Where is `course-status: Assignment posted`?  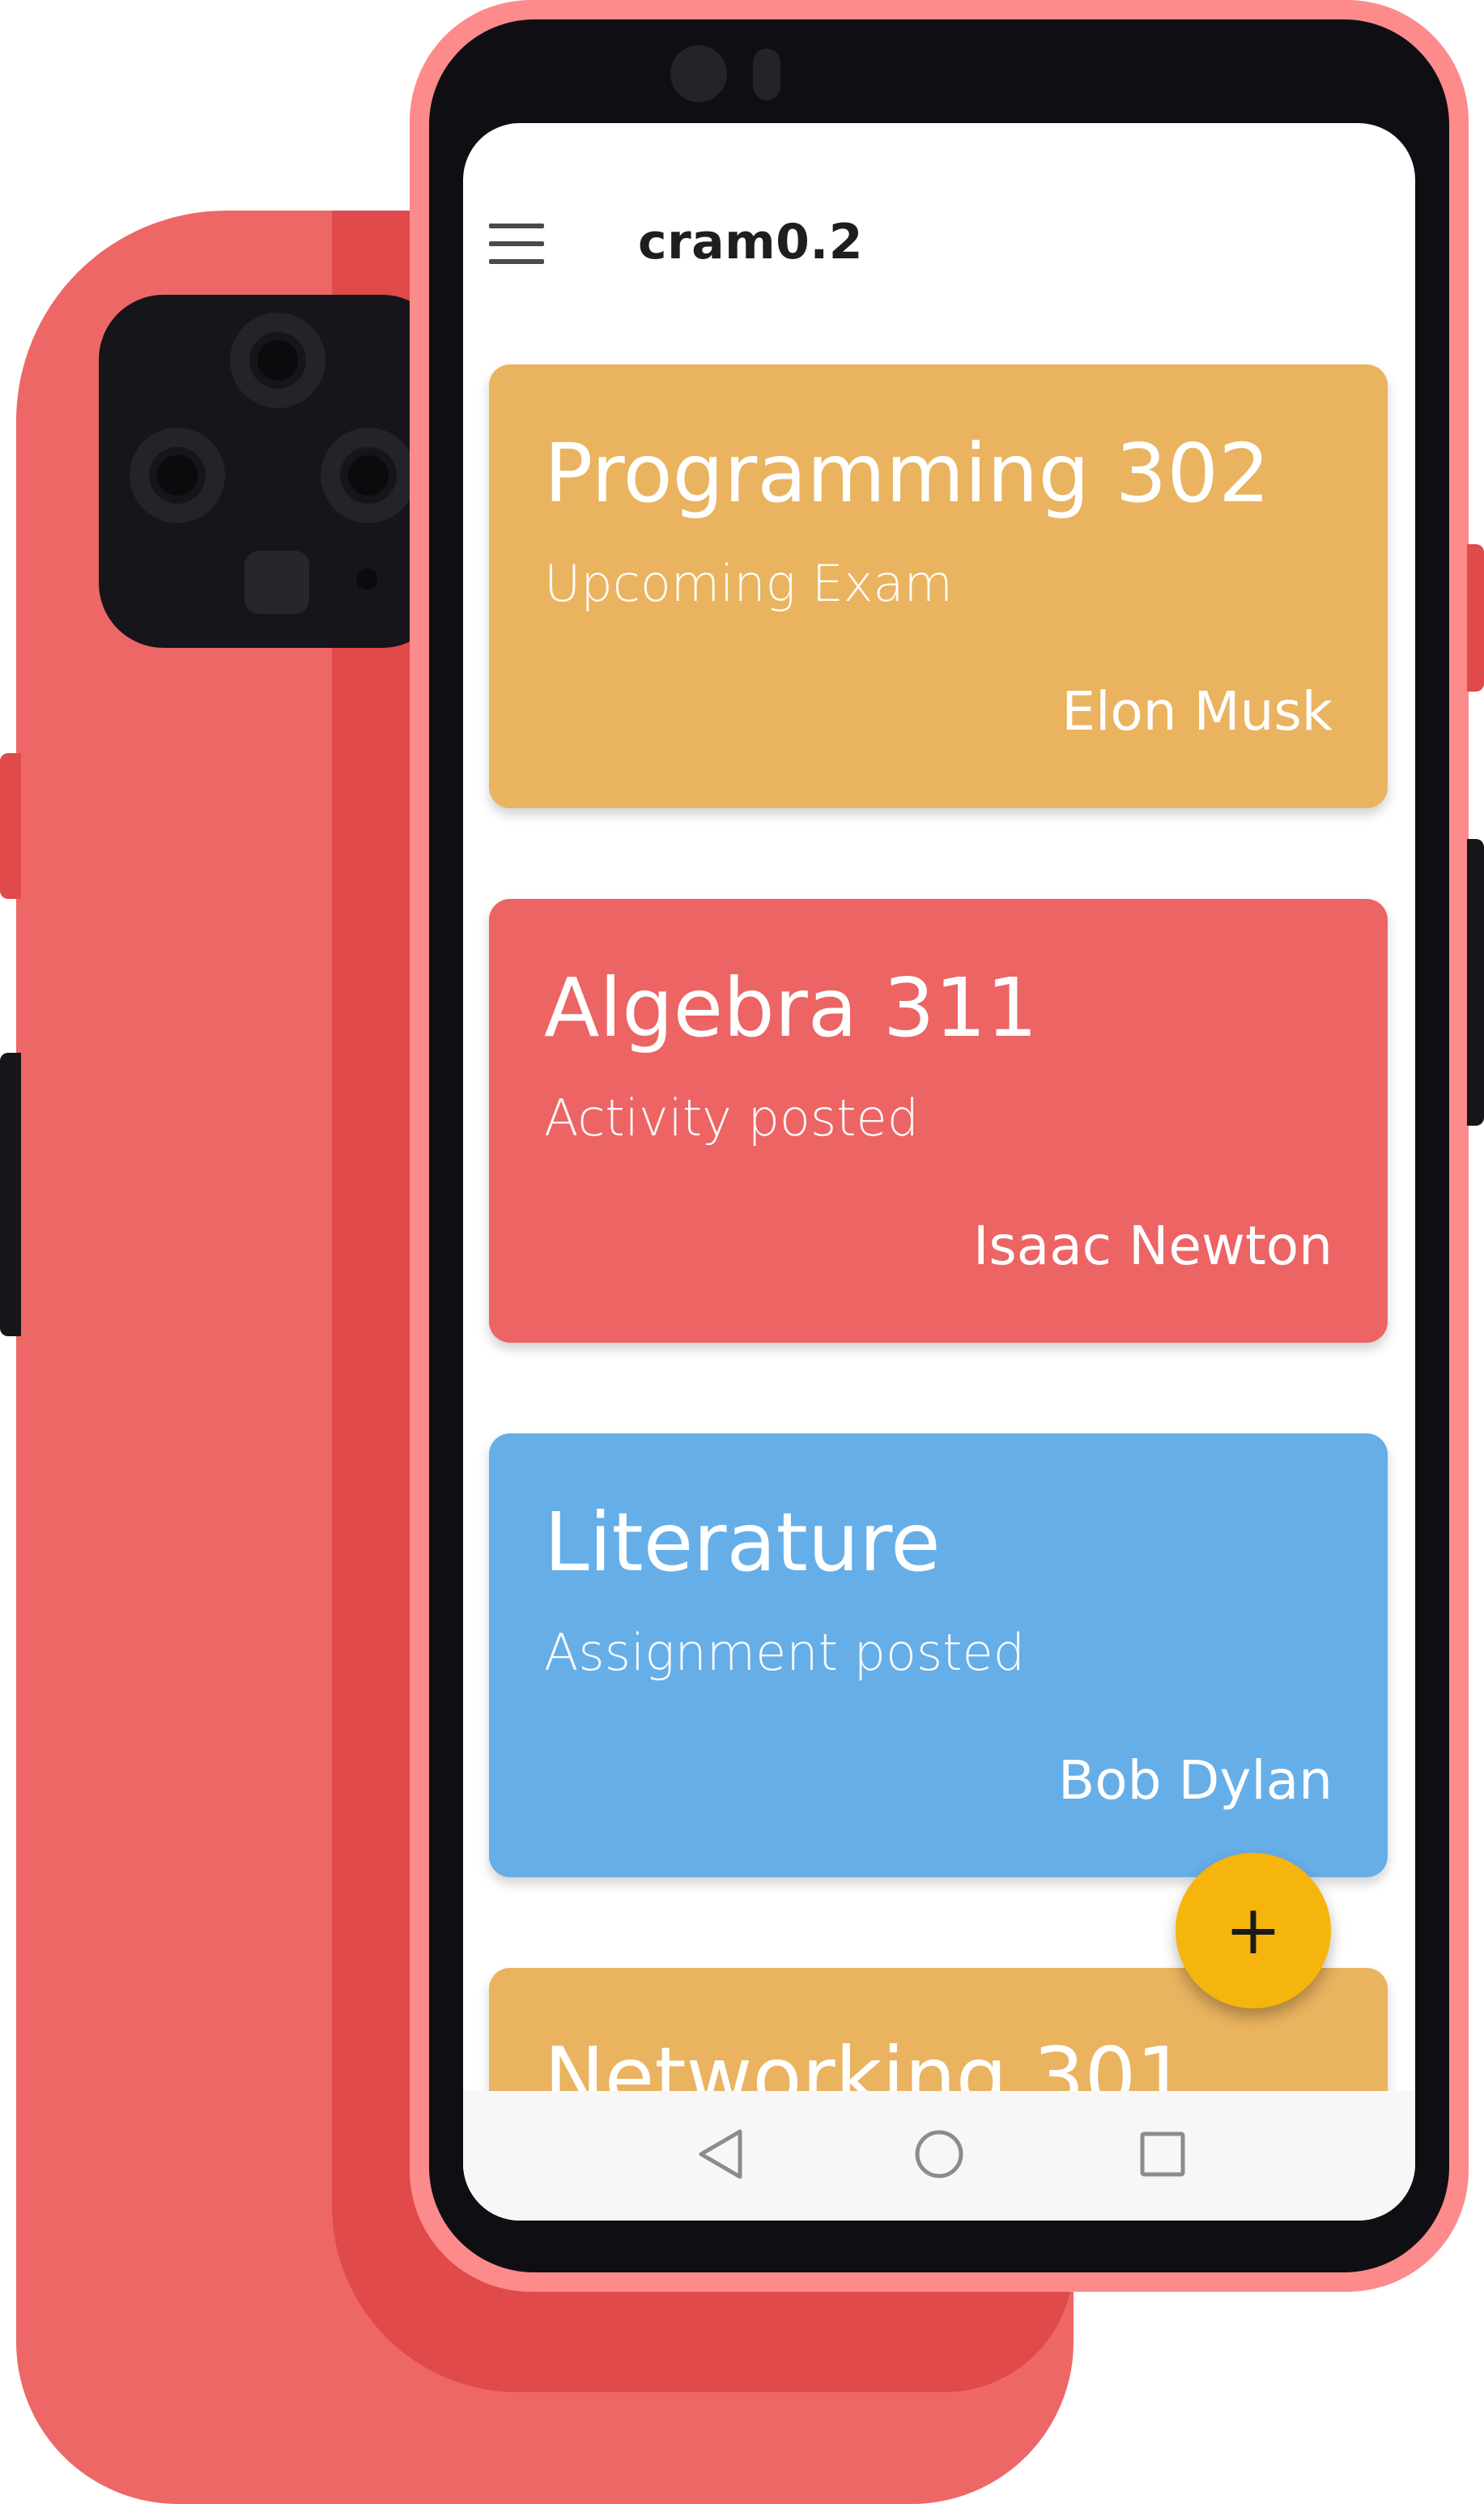 course-status: Assignment posted is located at coordinates (784, 1652).